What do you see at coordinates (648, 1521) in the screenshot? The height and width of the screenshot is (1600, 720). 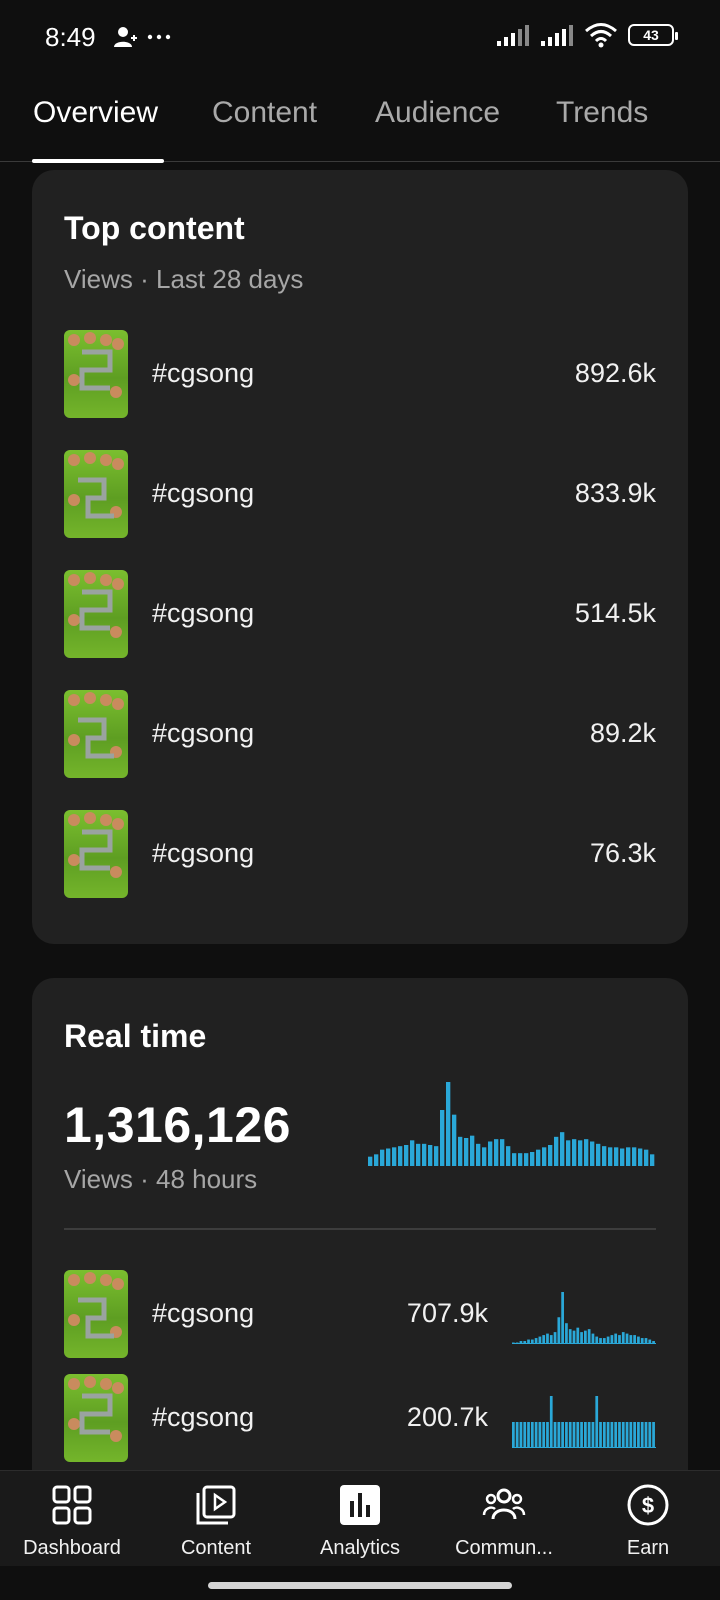 I see `nav-earn: $ Earn` at bounding box center [648, 1521].